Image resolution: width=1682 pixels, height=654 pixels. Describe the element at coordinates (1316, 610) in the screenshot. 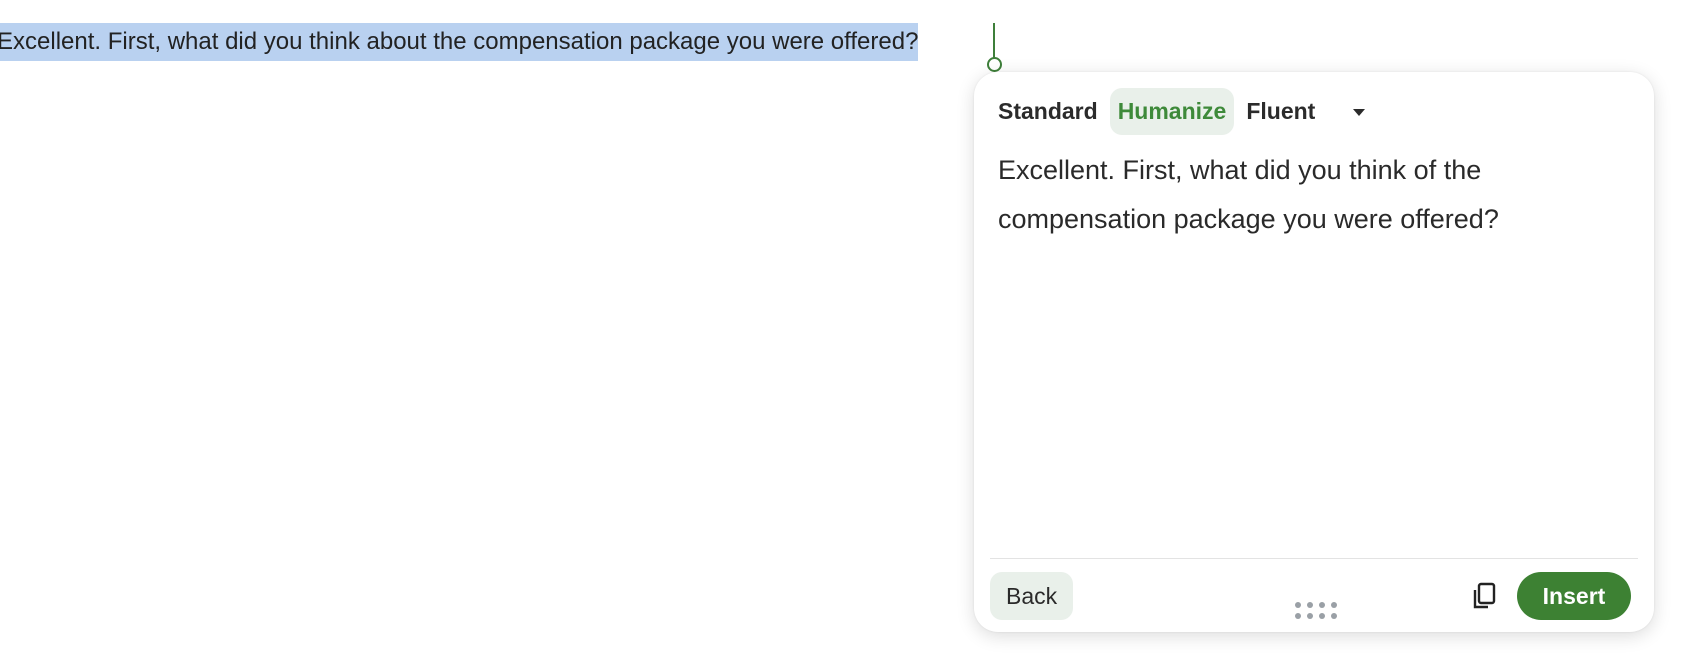

I see `drag-handle-icon` at that location.